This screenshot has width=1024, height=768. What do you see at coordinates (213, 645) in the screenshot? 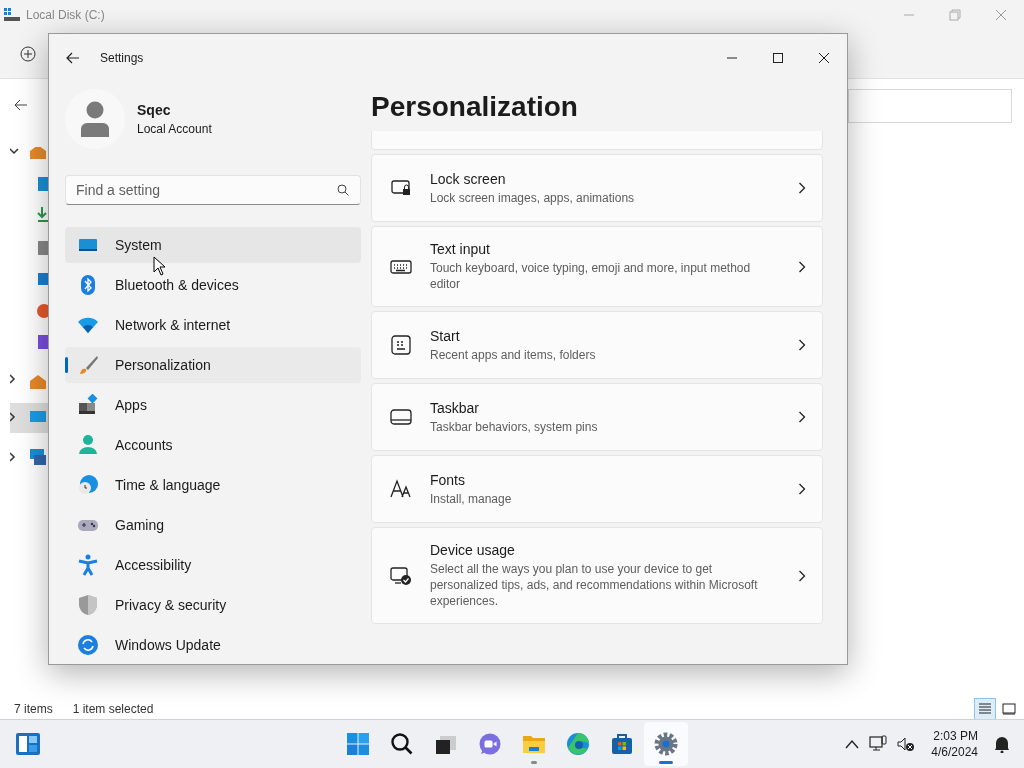
I see `nav-item: Windows Update` at bounding box center [213, 645].